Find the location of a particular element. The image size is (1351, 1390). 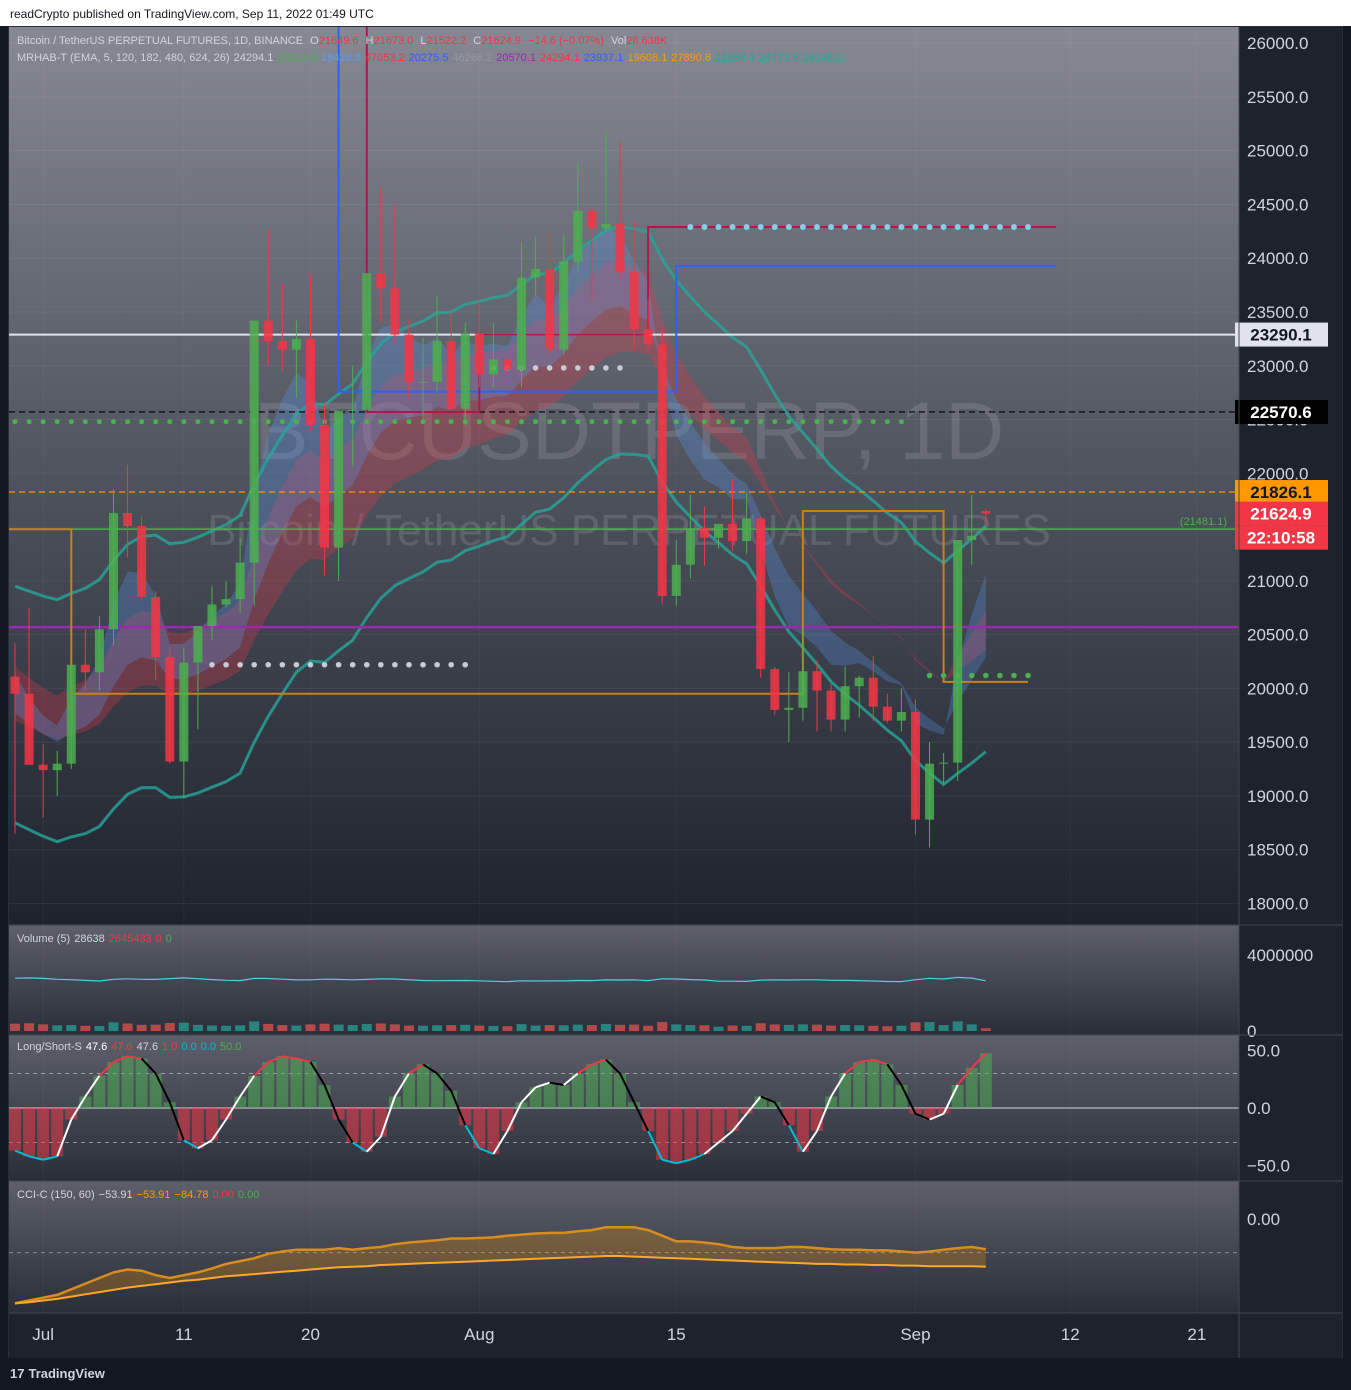

price-tick-label: 24500.0 is located at coordinates (1277, 204).